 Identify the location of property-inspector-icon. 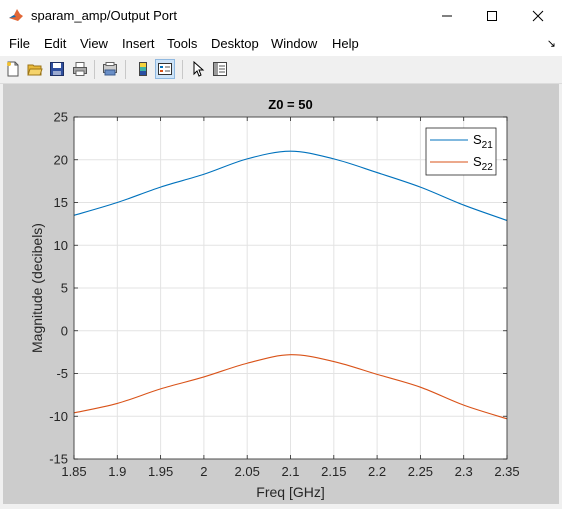
(220, 69).